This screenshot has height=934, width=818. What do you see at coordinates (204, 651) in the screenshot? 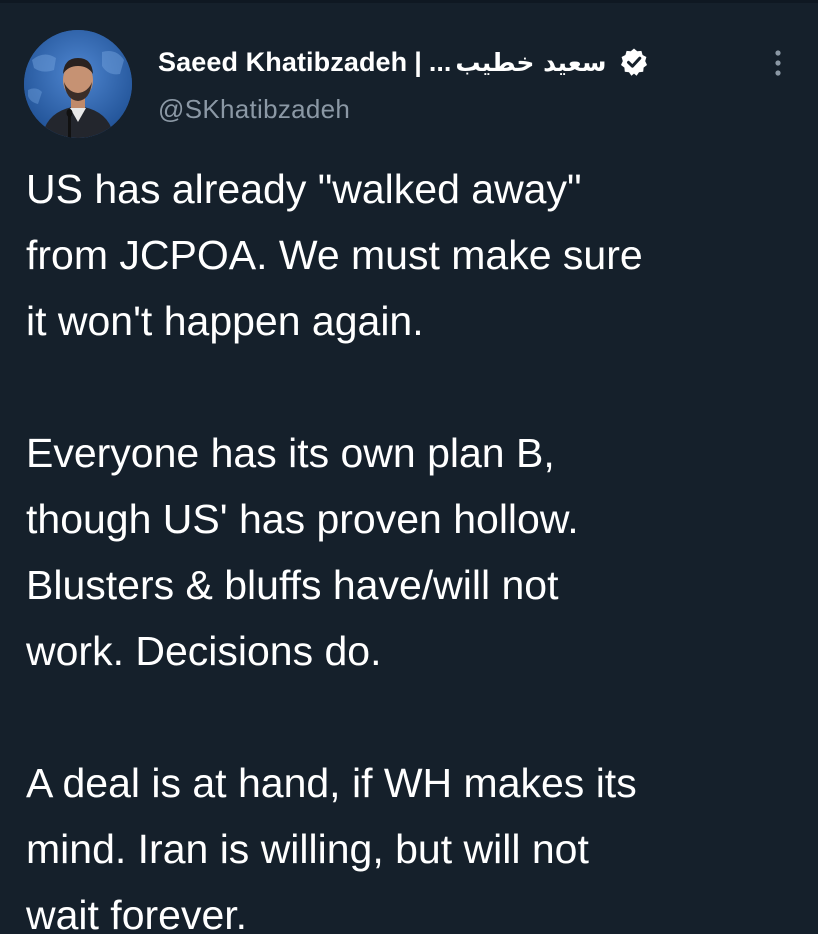
I see `tweet-line: work. Decisions do.` at bounding box center [204, 651].